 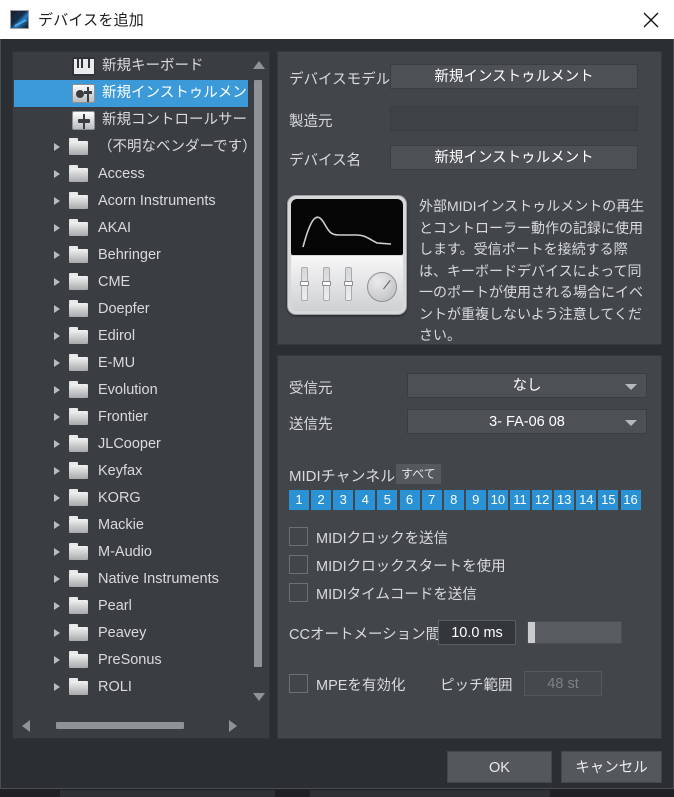 I want to click on tree-item-vendor: JLCooper, so click(x=132, y=444).